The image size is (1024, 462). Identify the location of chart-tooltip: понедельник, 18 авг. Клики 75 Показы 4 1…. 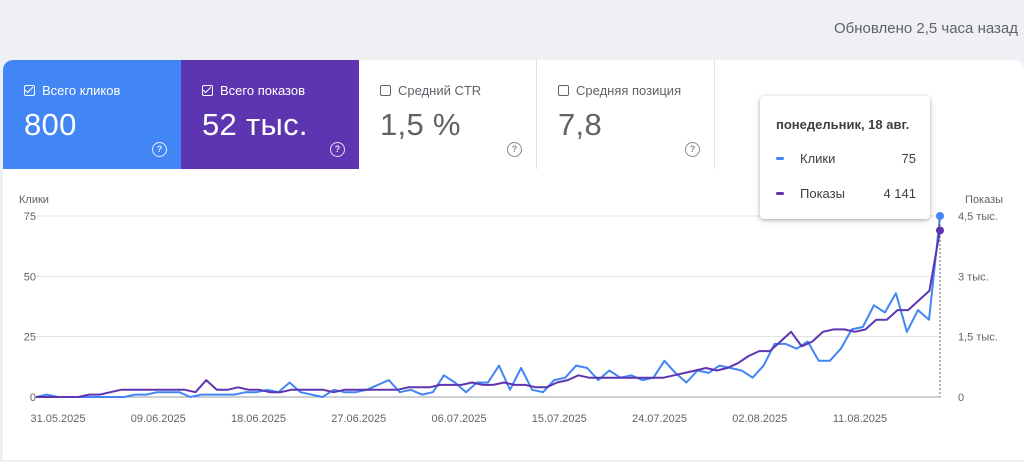
(845, 157).